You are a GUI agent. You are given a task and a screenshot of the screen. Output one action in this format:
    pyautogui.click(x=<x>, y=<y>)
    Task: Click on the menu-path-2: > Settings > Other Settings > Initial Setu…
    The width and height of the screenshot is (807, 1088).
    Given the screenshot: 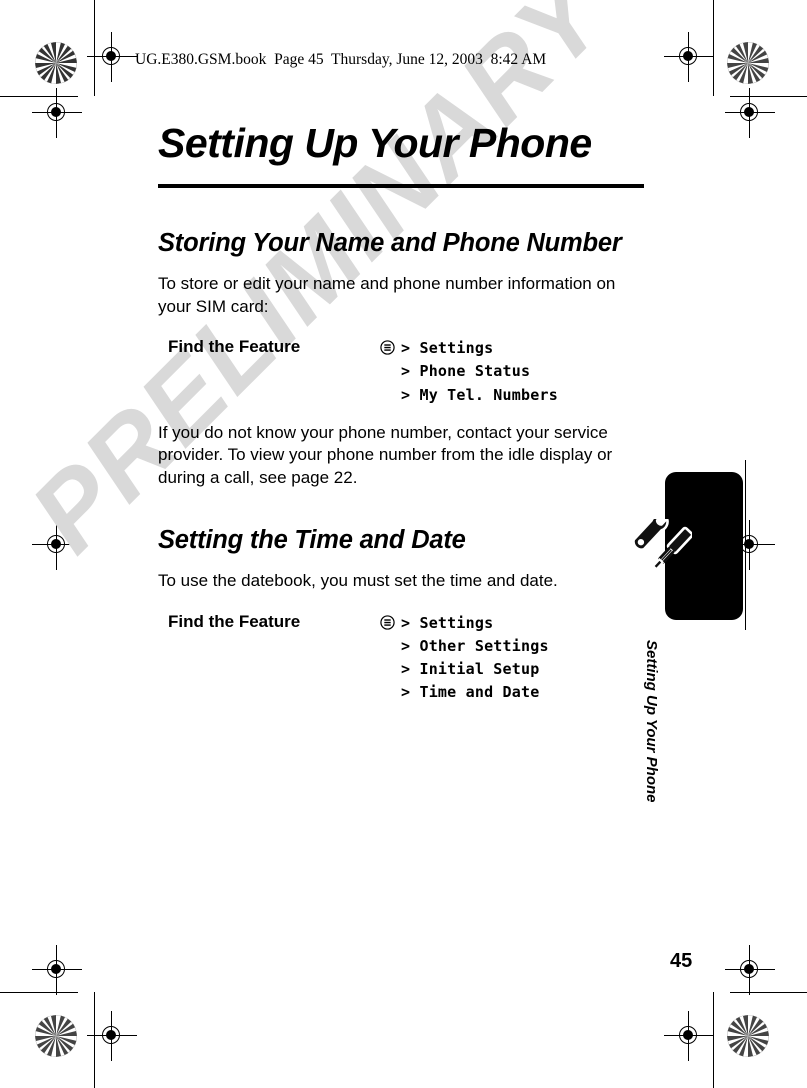 What is the action you would take?
    pyautogui.click(x=464, y=658)
    